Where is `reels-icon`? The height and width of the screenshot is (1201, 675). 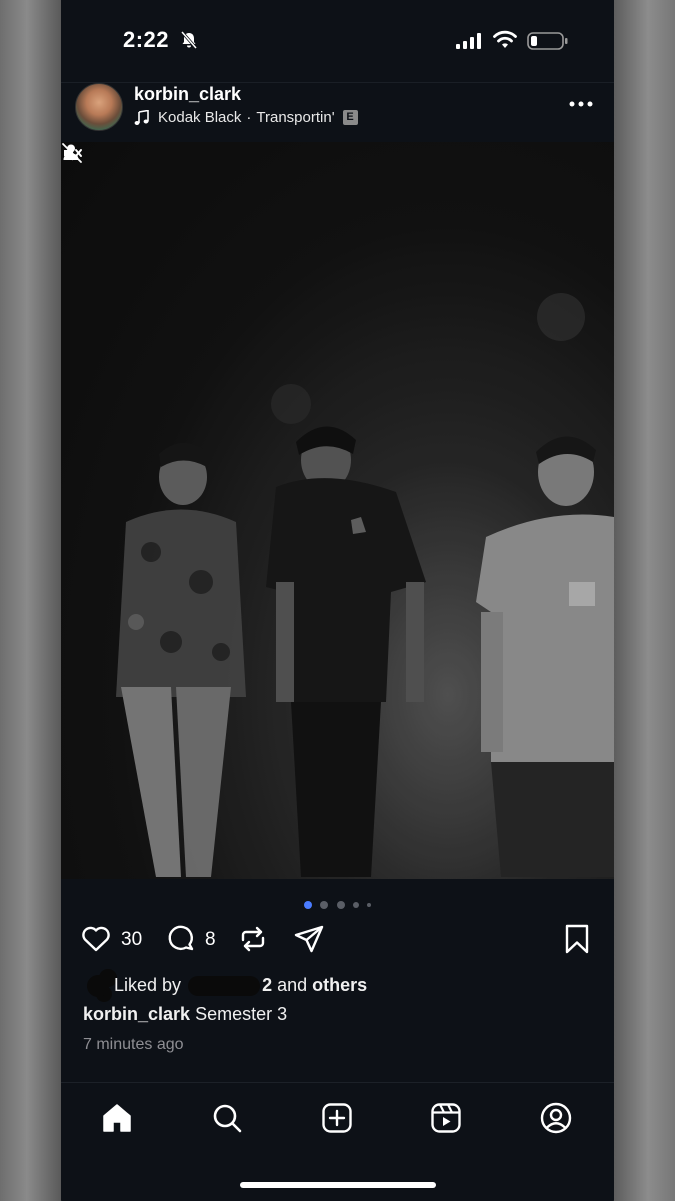 reels-icon is located at coordinates (446, 1118).